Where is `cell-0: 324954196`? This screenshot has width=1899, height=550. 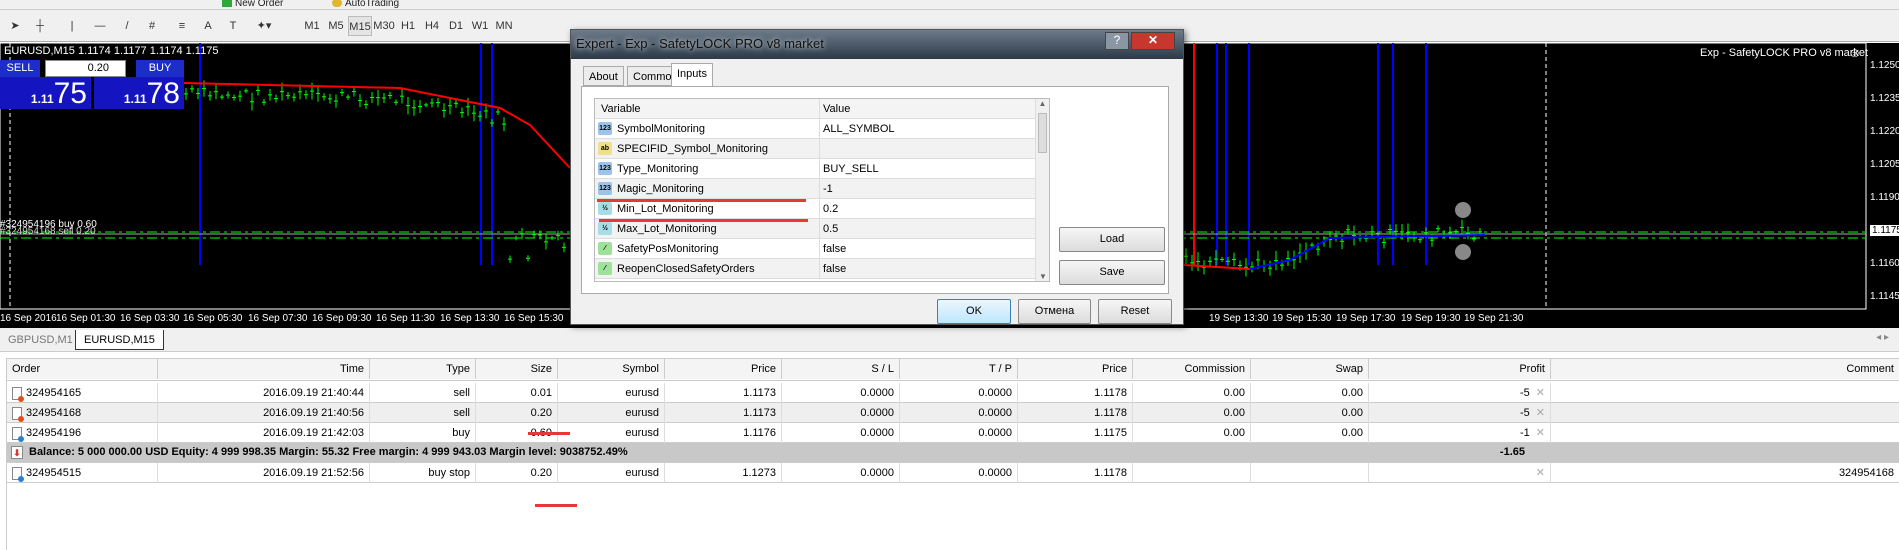 cell-0: 324954196 is located at coordinates (82, 433).